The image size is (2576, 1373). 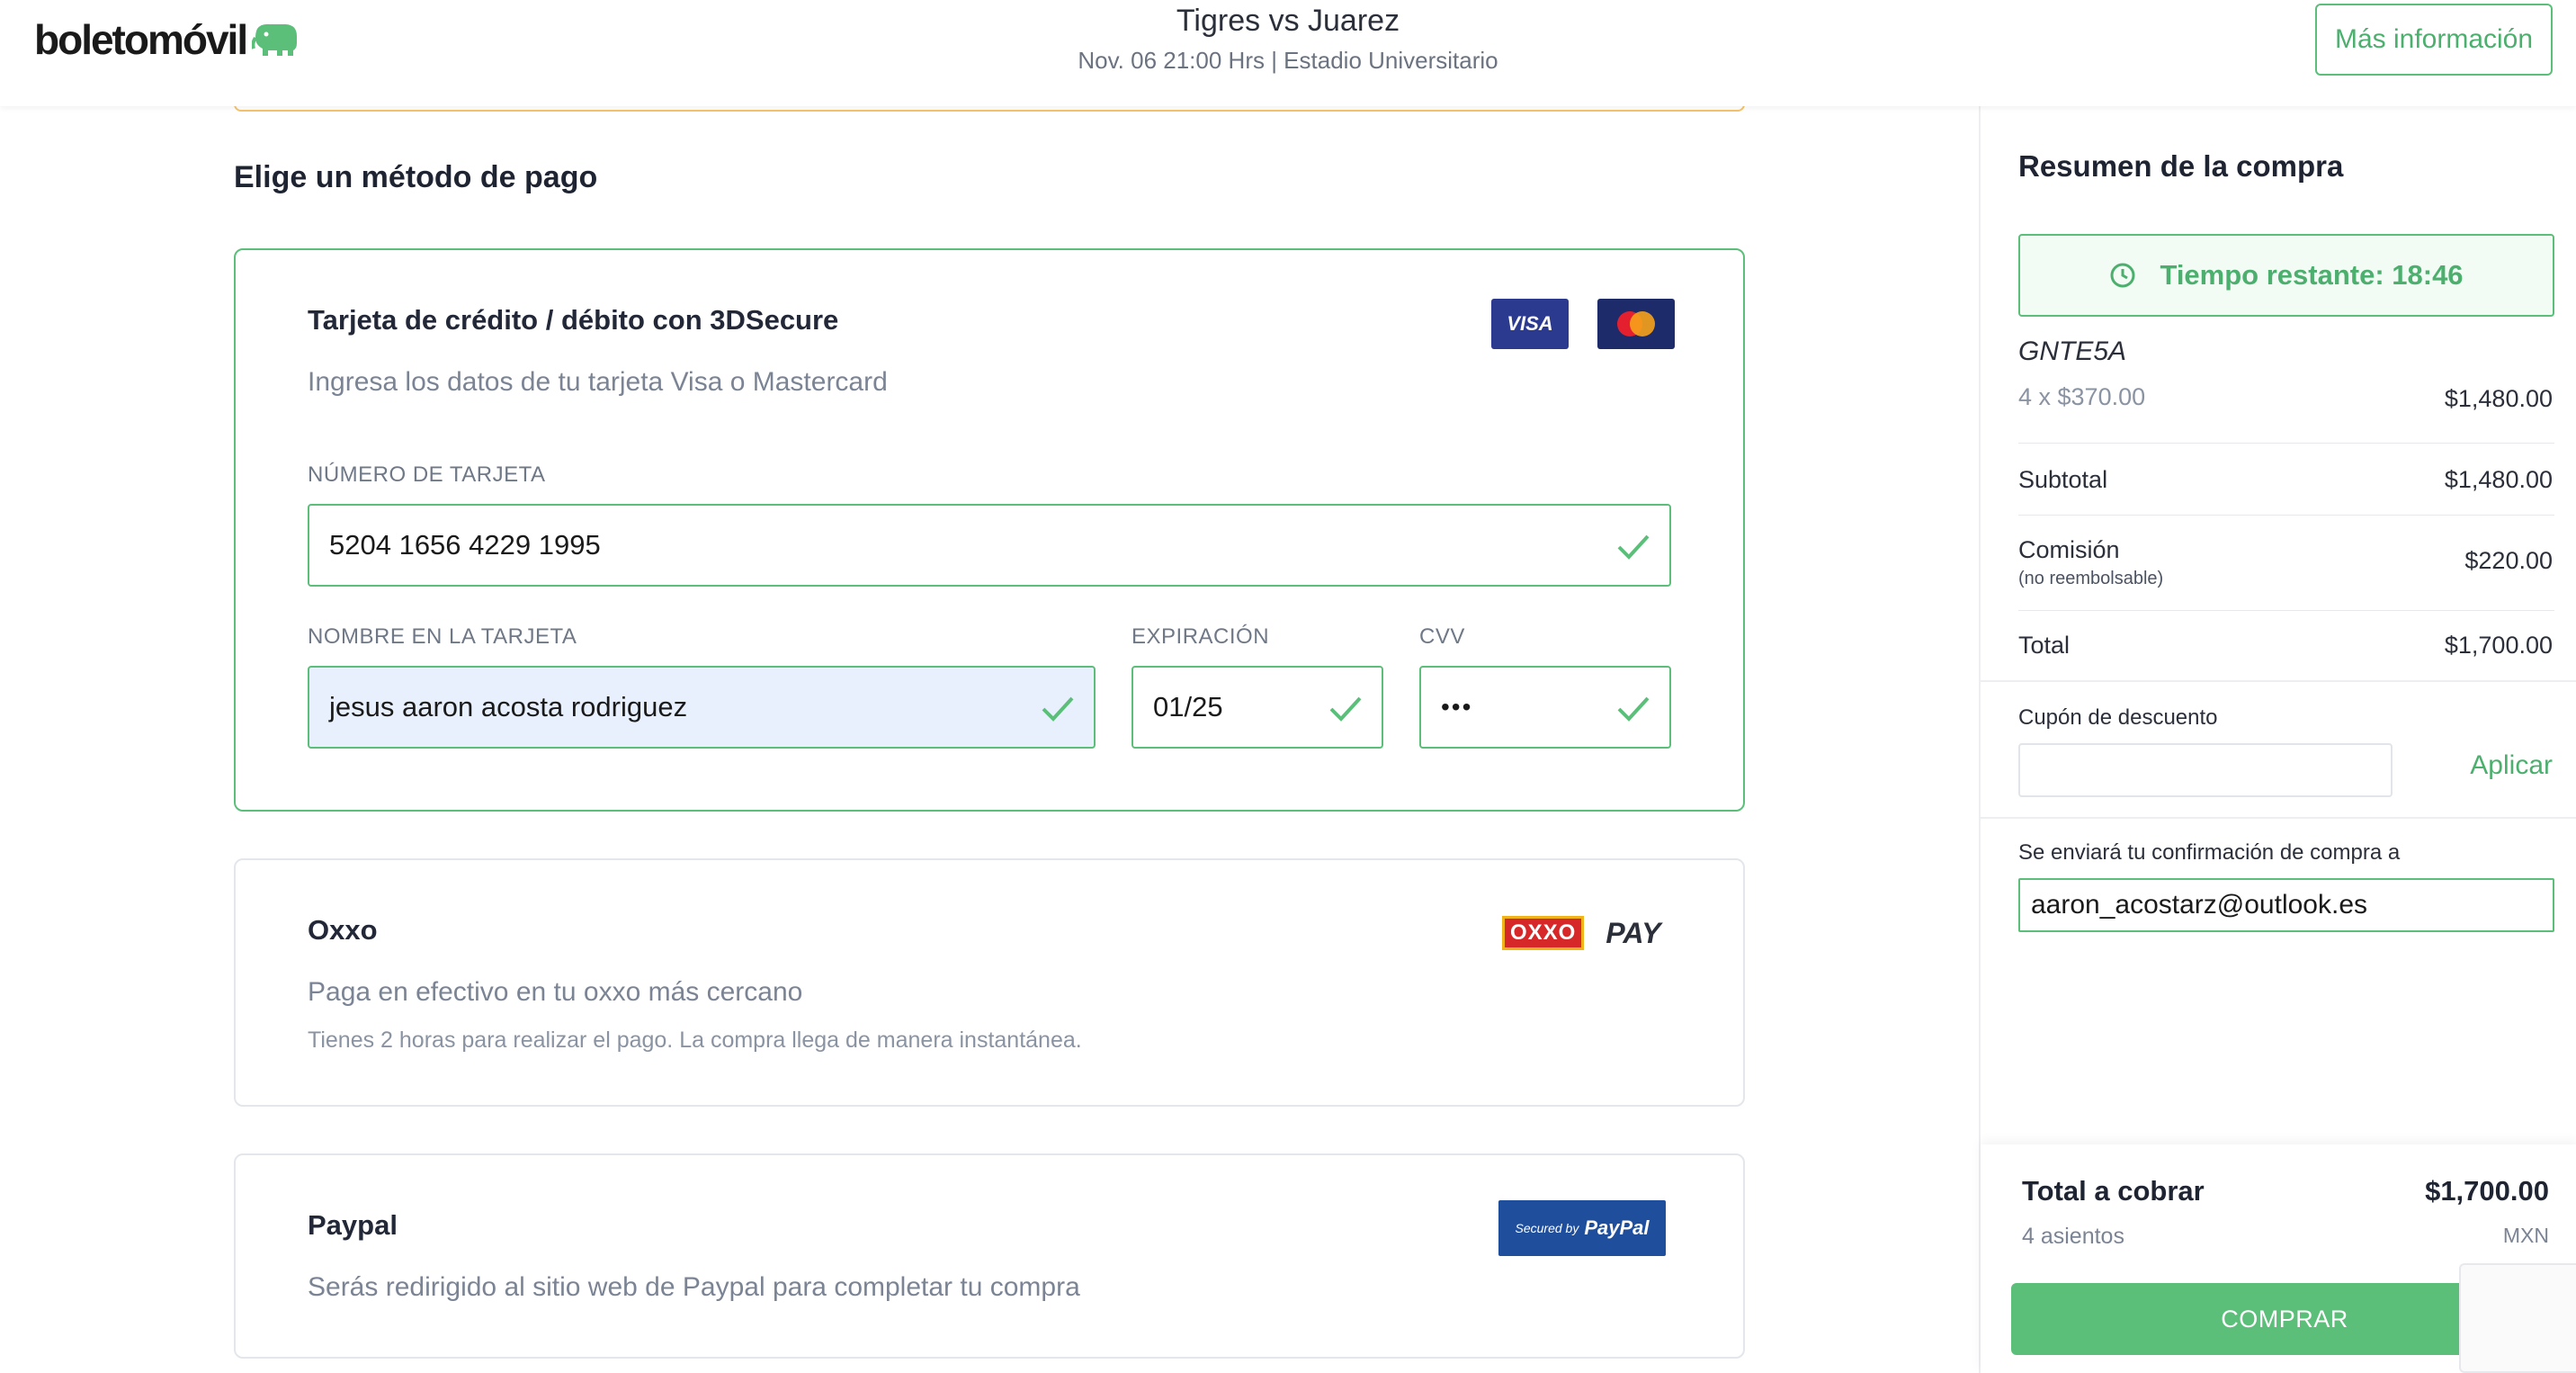 What do you see at coordinates (1288, 21) in the screenshot?
I see `event-title: Tigres vs Juarez` at bounding box center [1288, 21].